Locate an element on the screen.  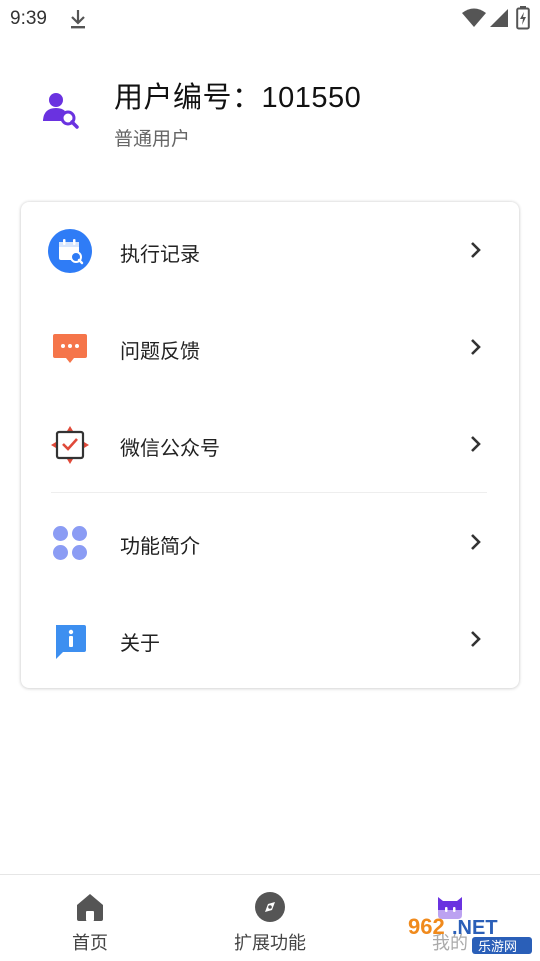
menu-item-label: 功能简介 is located at coordinates (160, 547).